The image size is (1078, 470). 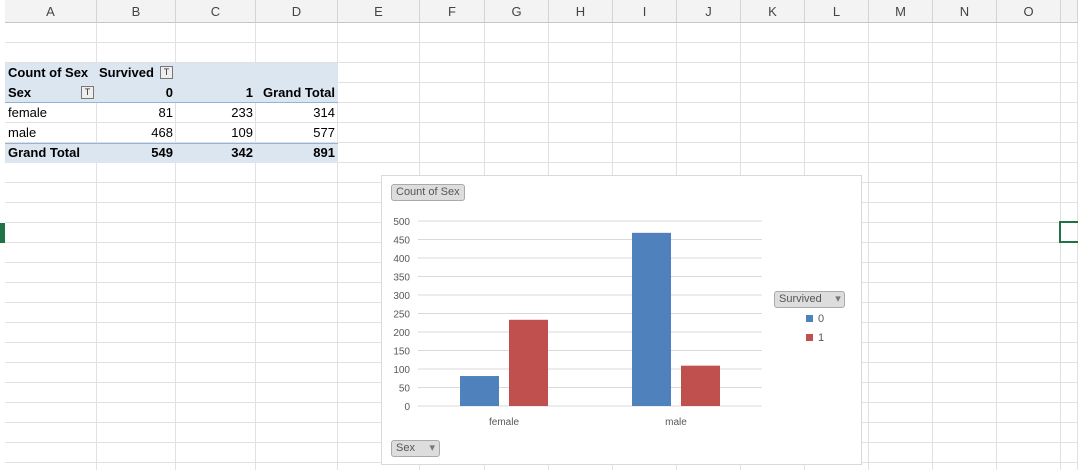 What do you see at coordinates (405, 389) in the screenshot?
I see `y-tick-label: 50` at bounding box center [405, 389].